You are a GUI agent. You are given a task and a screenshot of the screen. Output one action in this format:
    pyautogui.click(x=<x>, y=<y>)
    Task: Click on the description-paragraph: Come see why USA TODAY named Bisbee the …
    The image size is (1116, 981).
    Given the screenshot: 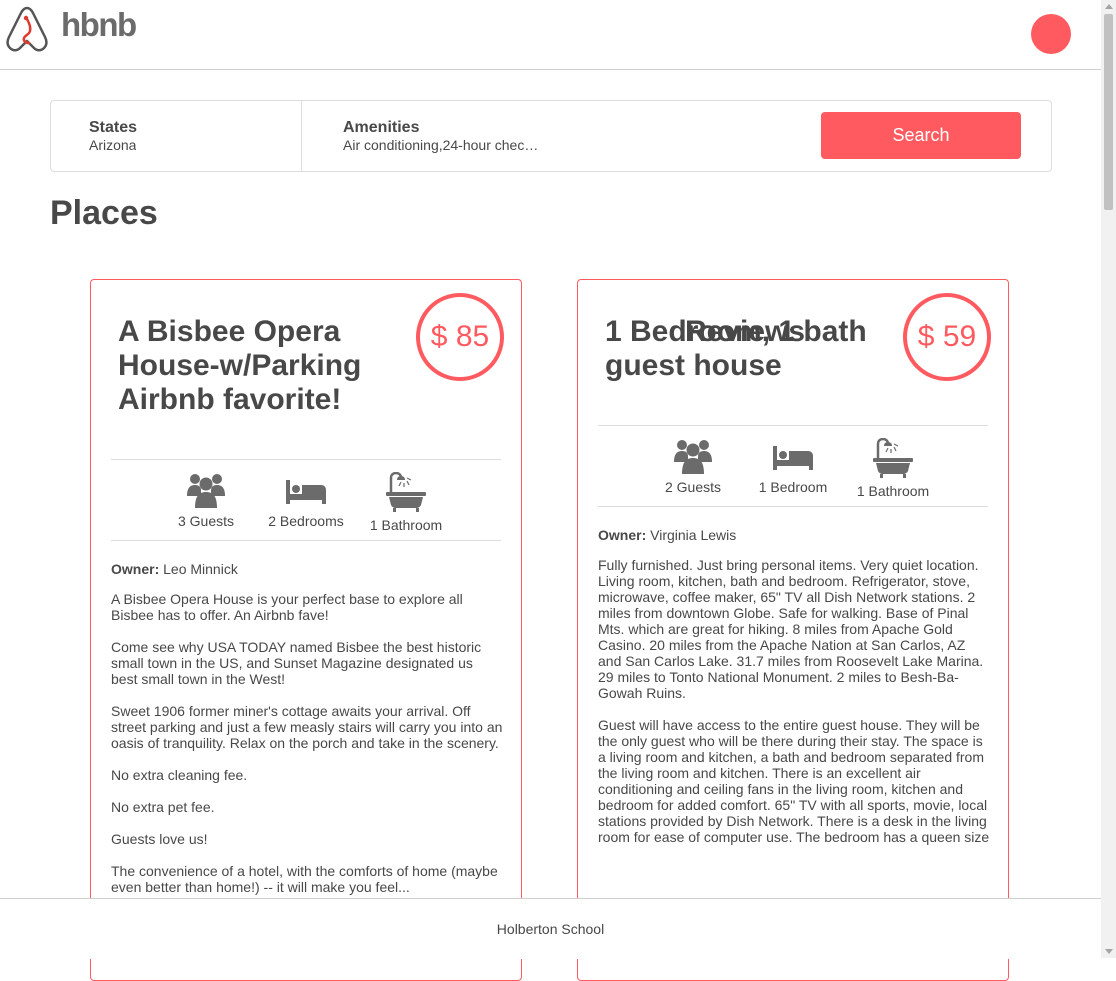 What is the action you would take?
    pyautogui.click(x=296, y=663)
    